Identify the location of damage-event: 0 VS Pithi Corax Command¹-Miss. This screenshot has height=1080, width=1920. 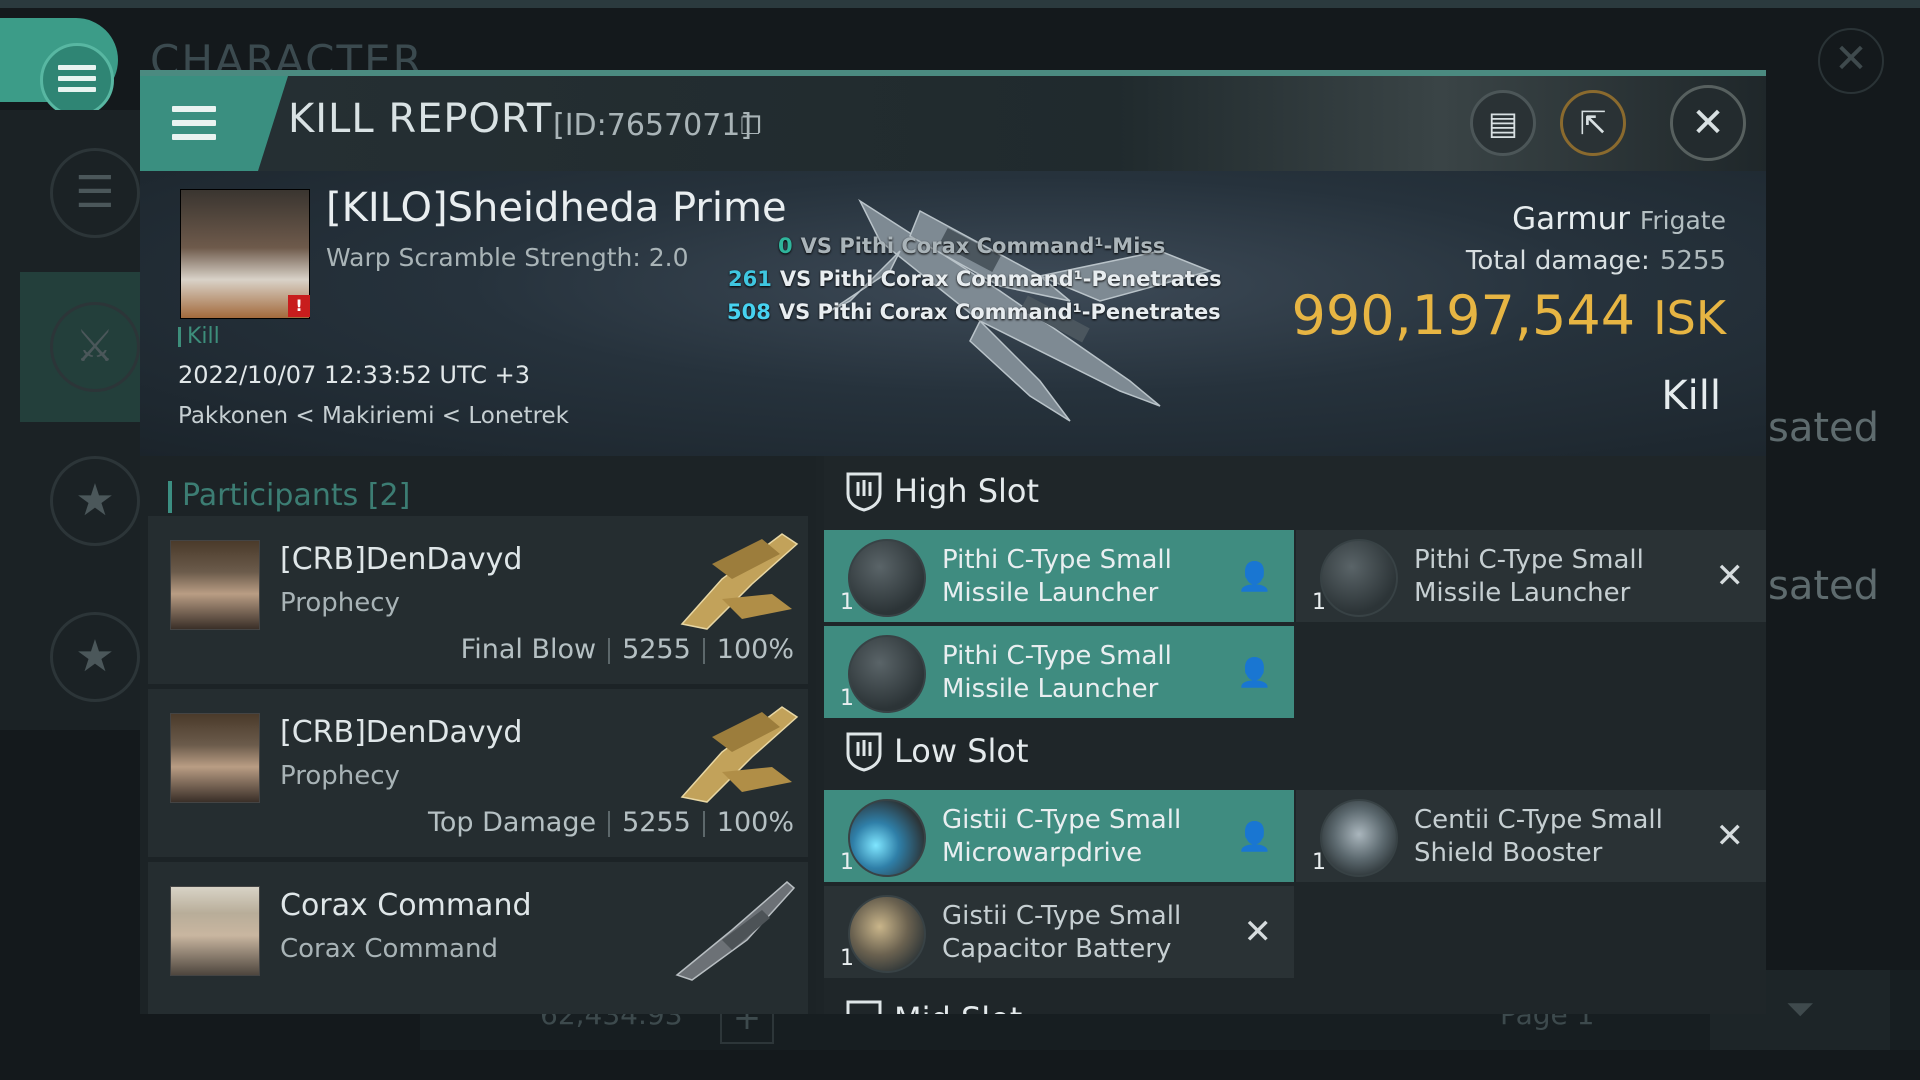
(972, 246).